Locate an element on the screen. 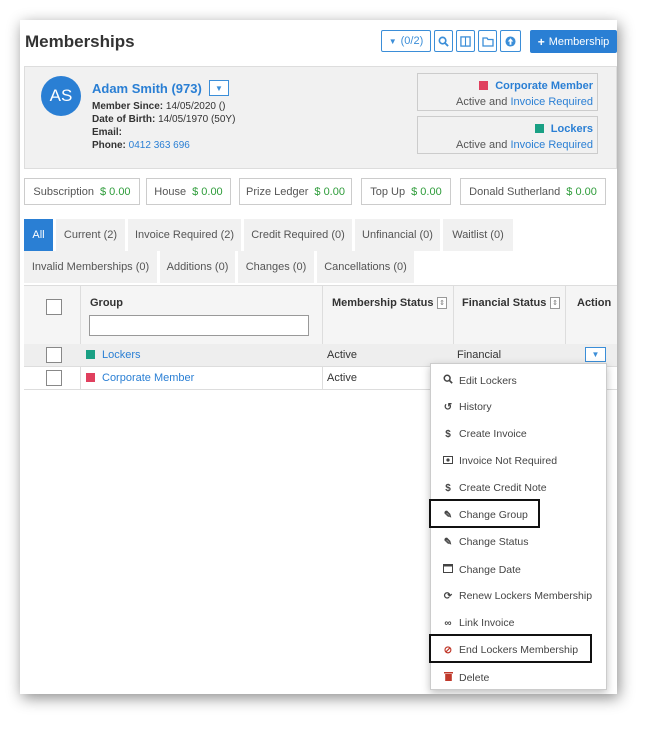 Image resolution: width=659 pixels, height=737 pixels. financial-status: Financial is located at coordinates (479, 355).